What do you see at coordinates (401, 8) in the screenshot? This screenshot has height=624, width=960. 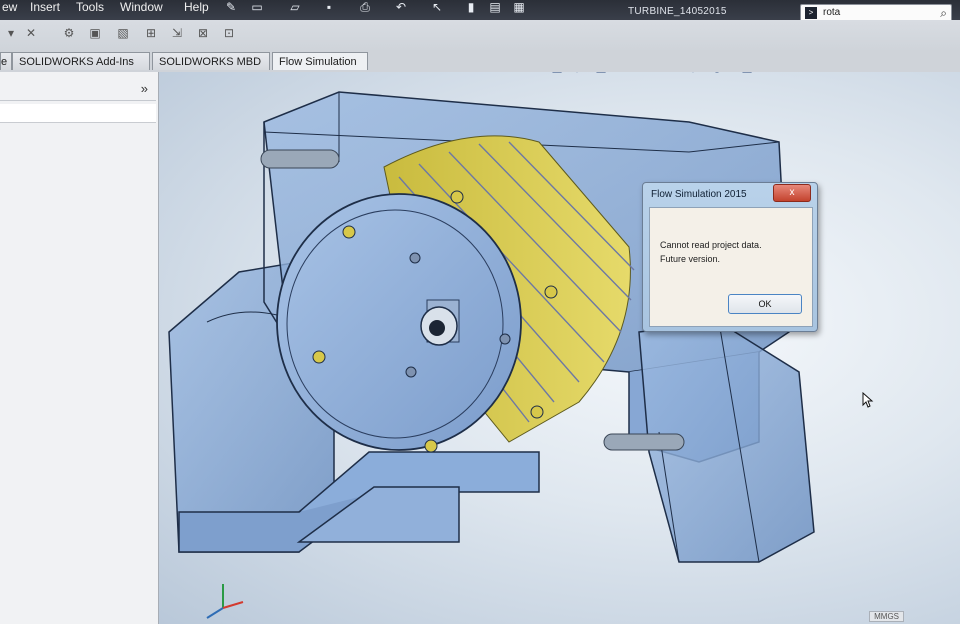 I see `undo-icon: ↶` at bounding box center [401, 8].